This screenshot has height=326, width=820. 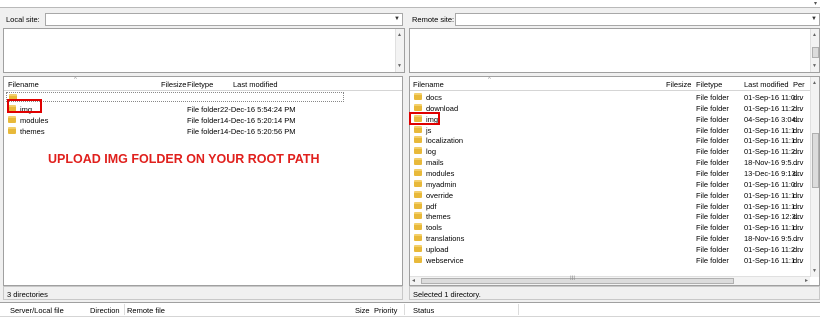 I want to click on local-row-img: img File folder 22-Dec-16 5:54:24 PM, so click(x=204, y=109).